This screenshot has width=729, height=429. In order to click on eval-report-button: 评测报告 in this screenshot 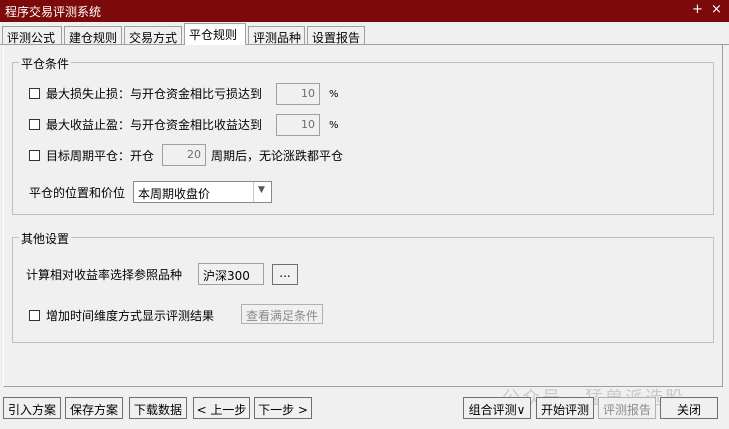, I will do `click(627, 408)`.